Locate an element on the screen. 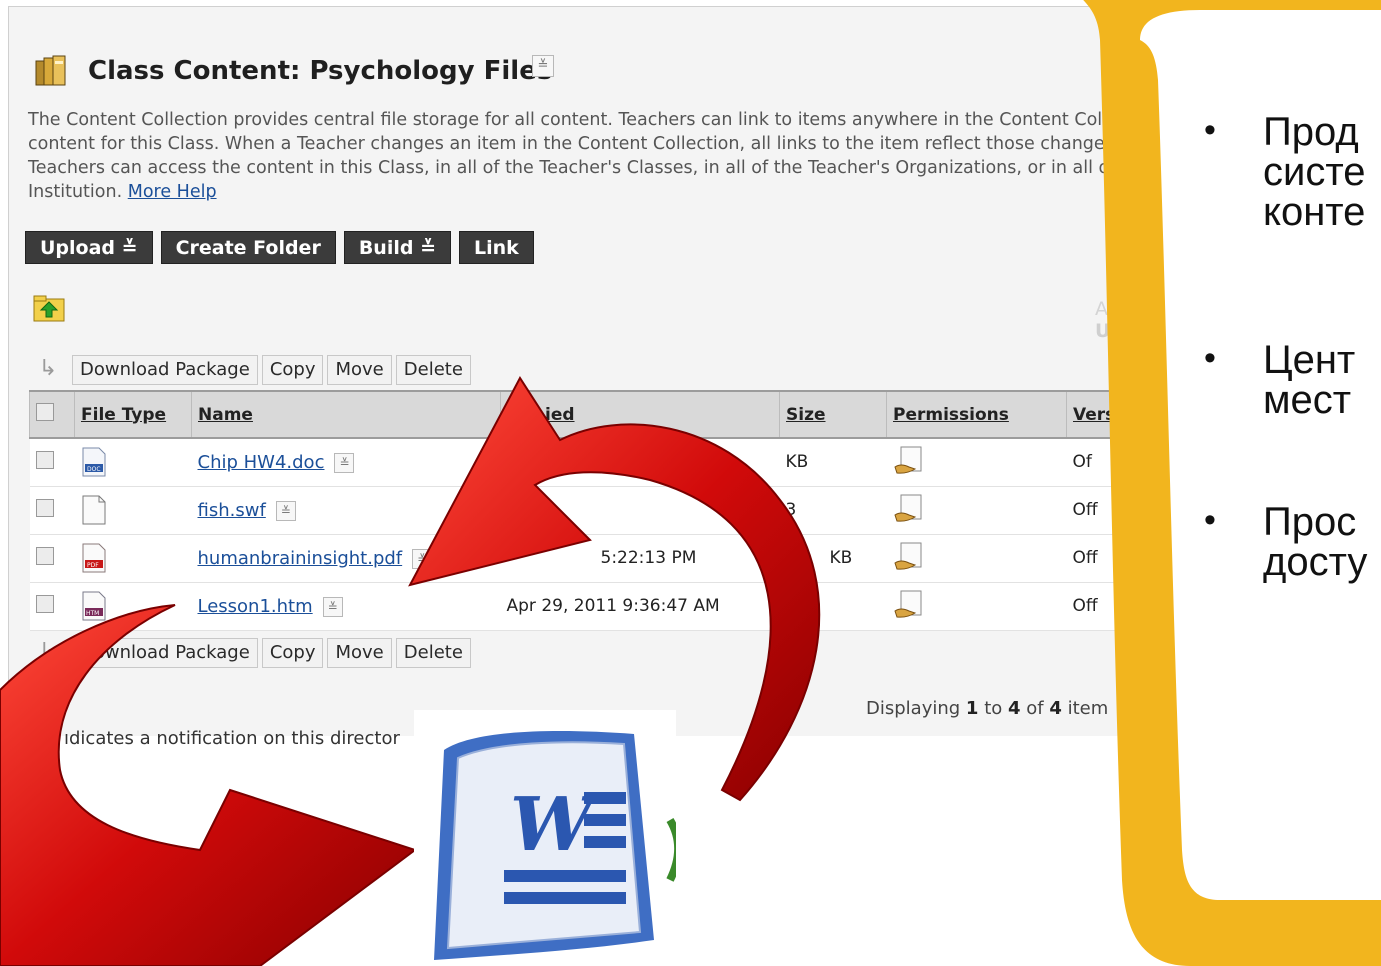 The width and height of the screenshot is (1381, 966). table-row: fish.swf ≚ 3 Off is located at coordinates (705, 510).